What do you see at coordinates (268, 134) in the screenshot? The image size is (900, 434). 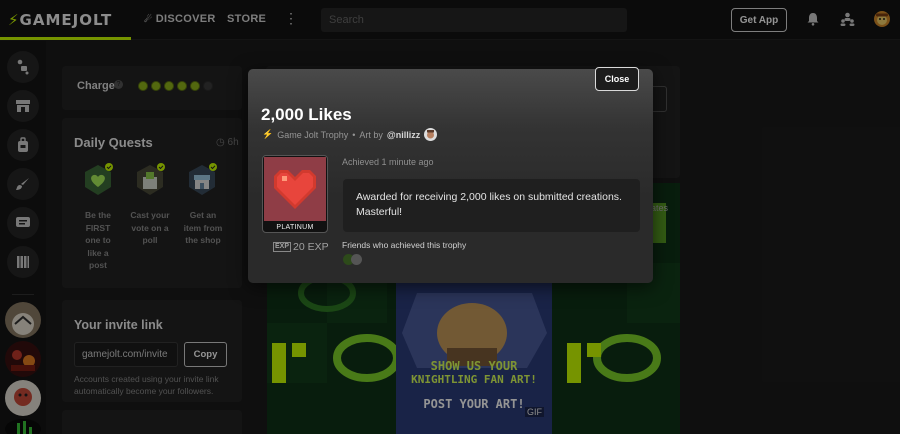 I see `lightning-icon: ⚡` at bounding box center [268, 134].